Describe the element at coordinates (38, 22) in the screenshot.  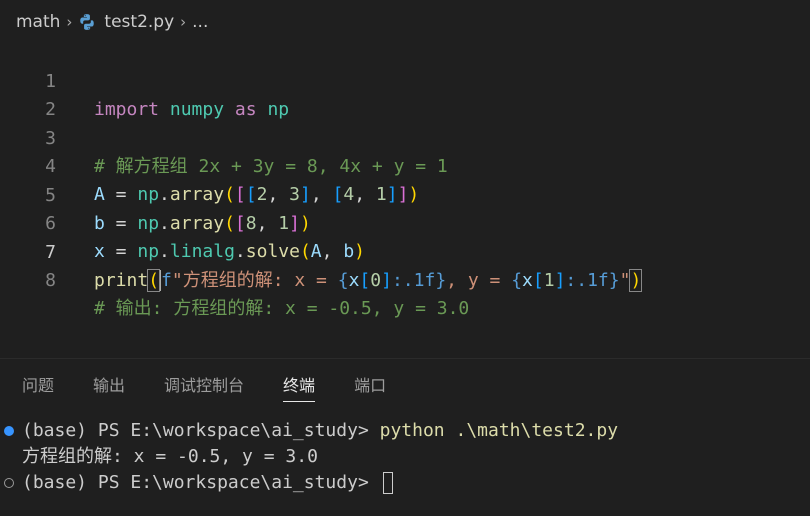
I see `breadcrumb-folder: math` at that location.